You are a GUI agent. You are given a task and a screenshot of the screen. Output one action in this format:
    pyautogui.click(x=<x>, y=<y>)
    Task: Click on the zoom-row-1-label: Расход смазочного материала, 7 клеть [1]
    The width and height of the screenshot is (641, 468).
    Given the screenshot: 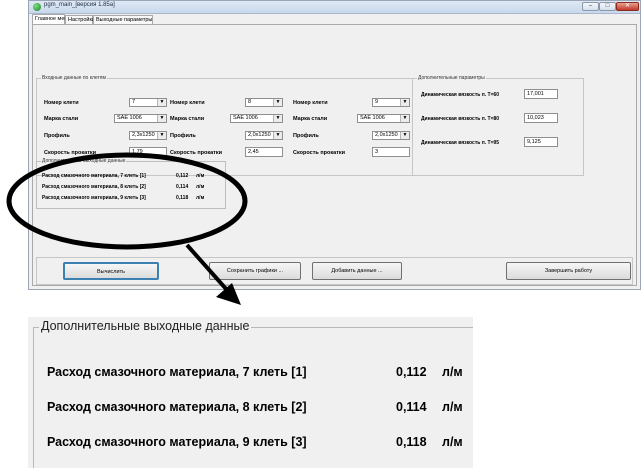 What is the action you would take?
    pyautogui.click(x=177, y=372)
    